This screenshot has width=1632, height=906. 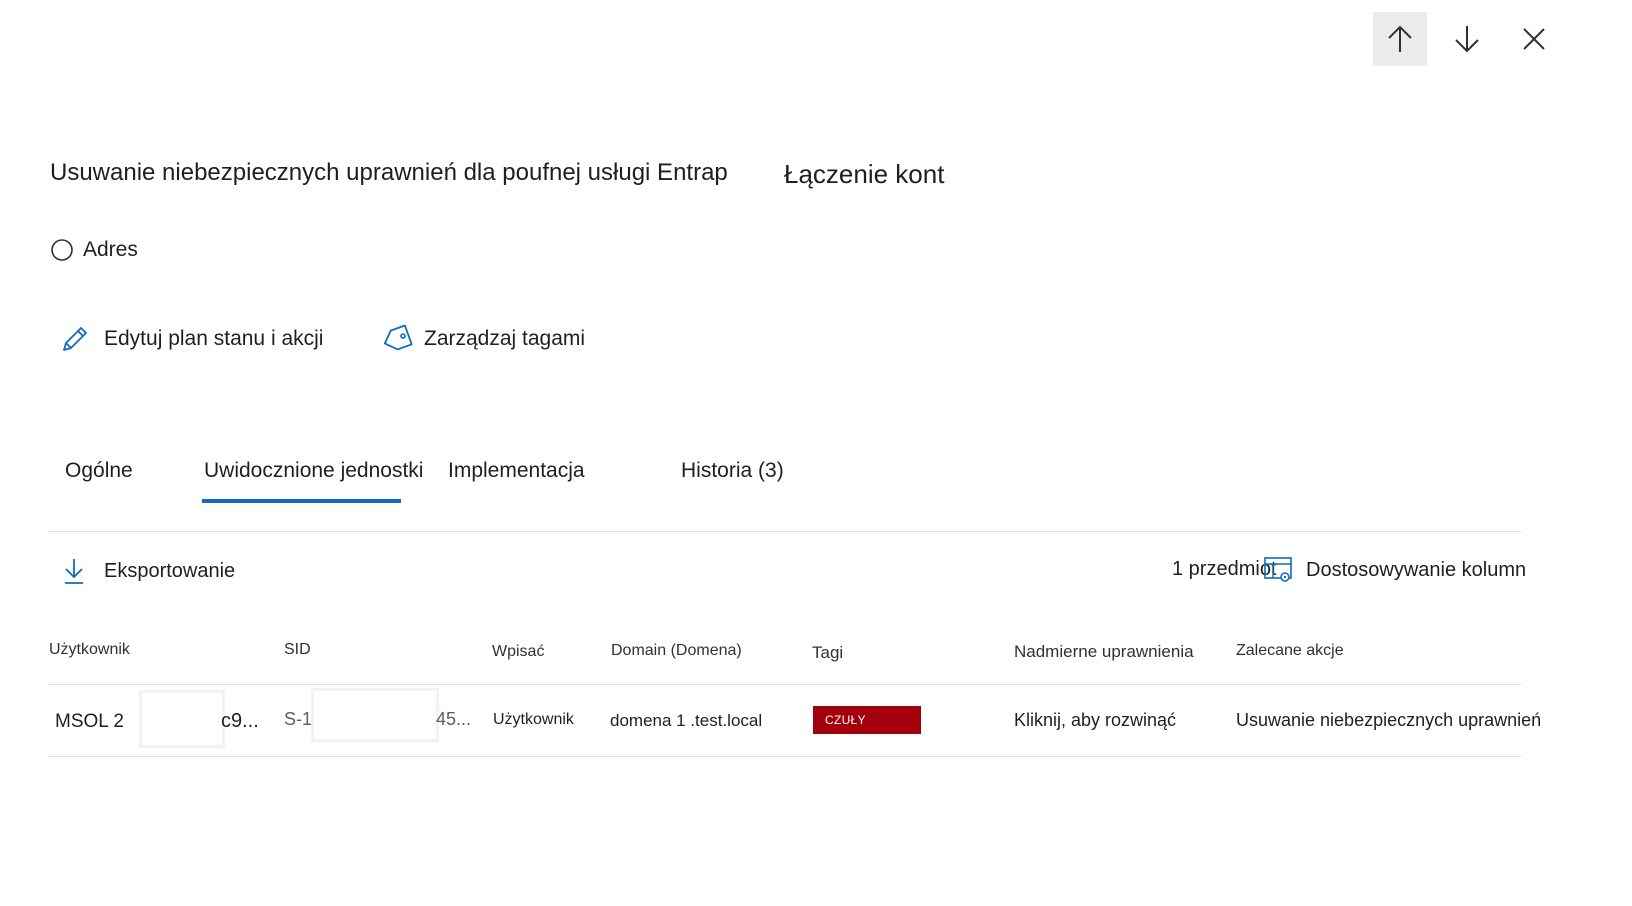 What do you see at coordinates (62, 250) in the screenshot?
I see `circle-status-icon` at bounding box center [62, 250].